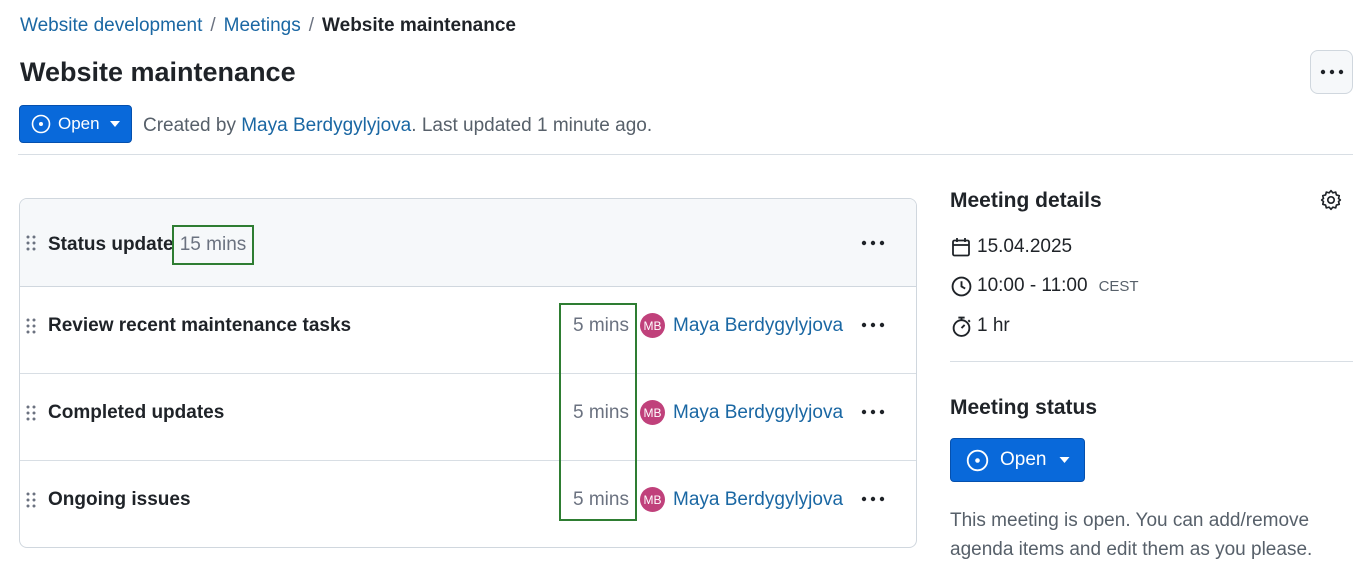 The height and width of the screenshot is (562, 1366). What do you see at coordinates (1331, 200) in the screenshot?
I see `gear-icon` at bounding box center [1331, 200].